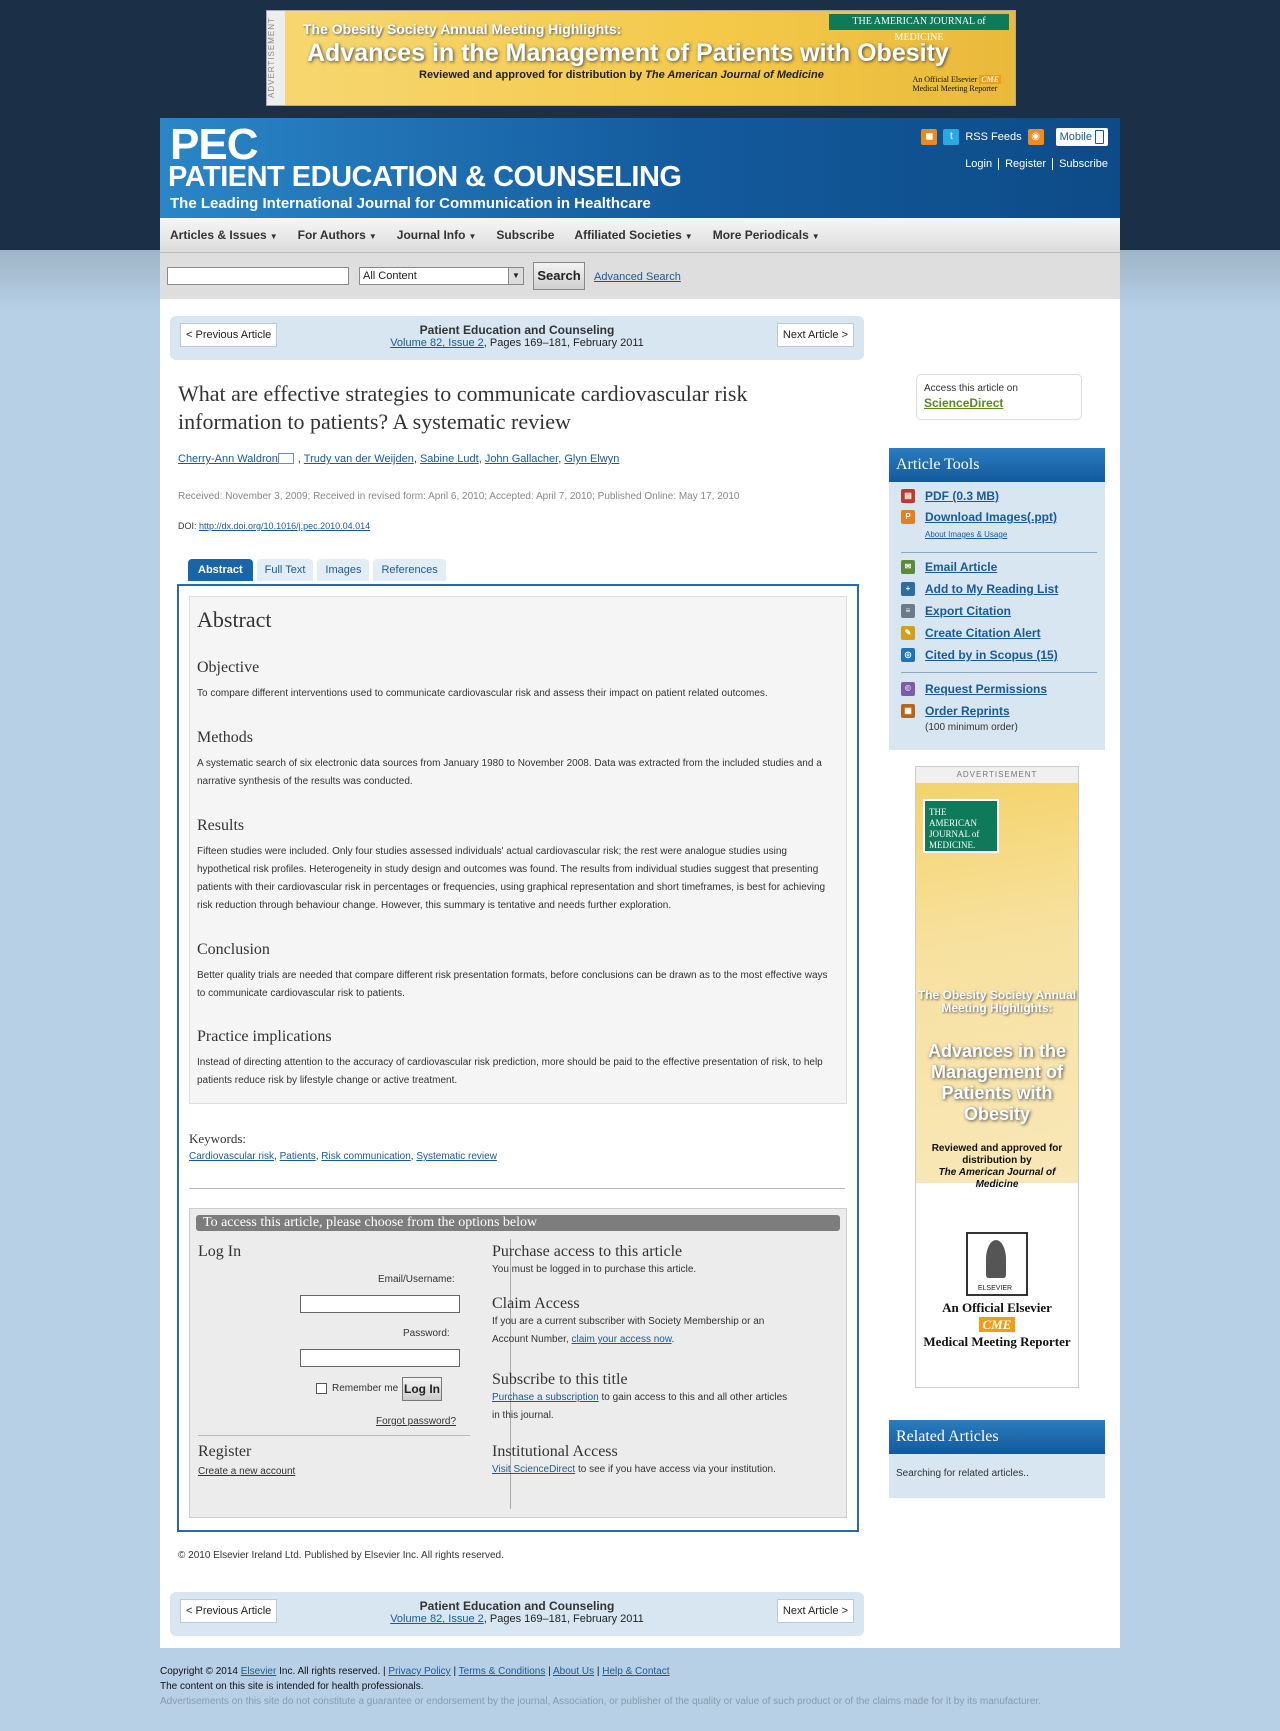 The width and height of the screenshot is (1280, 1731). I want to click on author-link: Glyn Elwyn, so click(591, 459).